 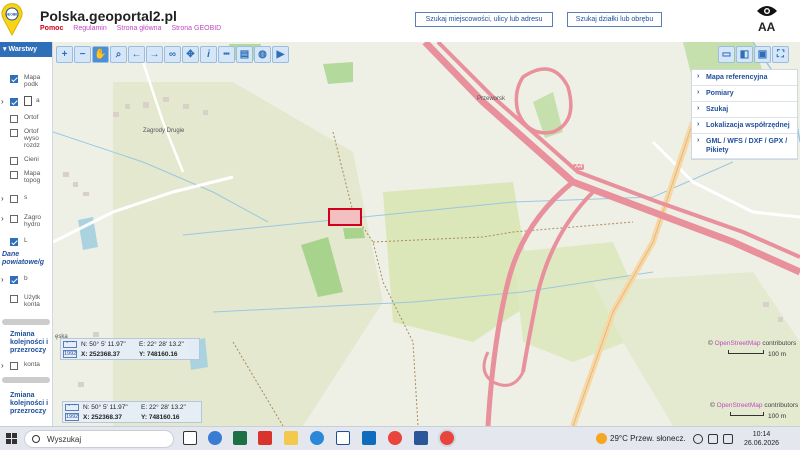 What do you see at coordinates (100, 54) in the screenshot?
I see `pan-hand-icon: ✋` at bounding box center [100, 54].